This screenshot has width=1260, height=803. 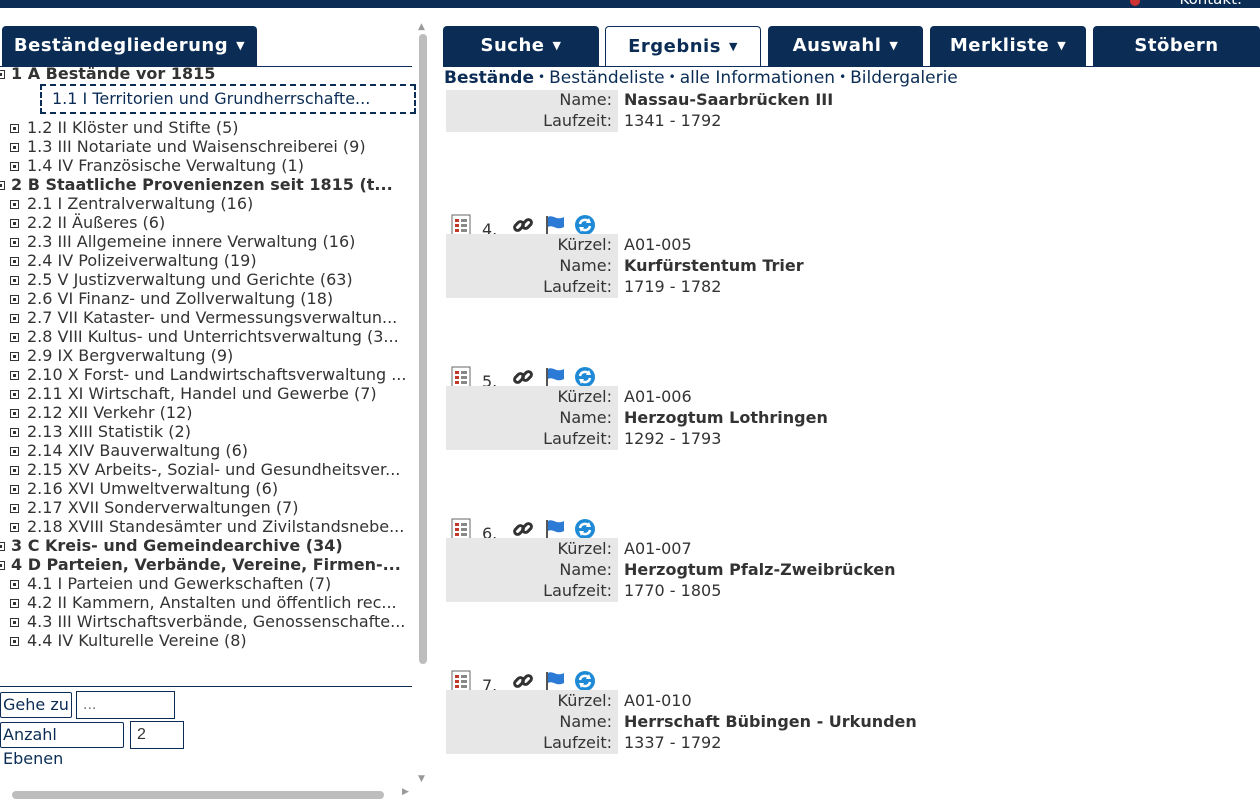 I want to click on tab-merkliste: Merkliste ▼, so click(x=1008, y=46).